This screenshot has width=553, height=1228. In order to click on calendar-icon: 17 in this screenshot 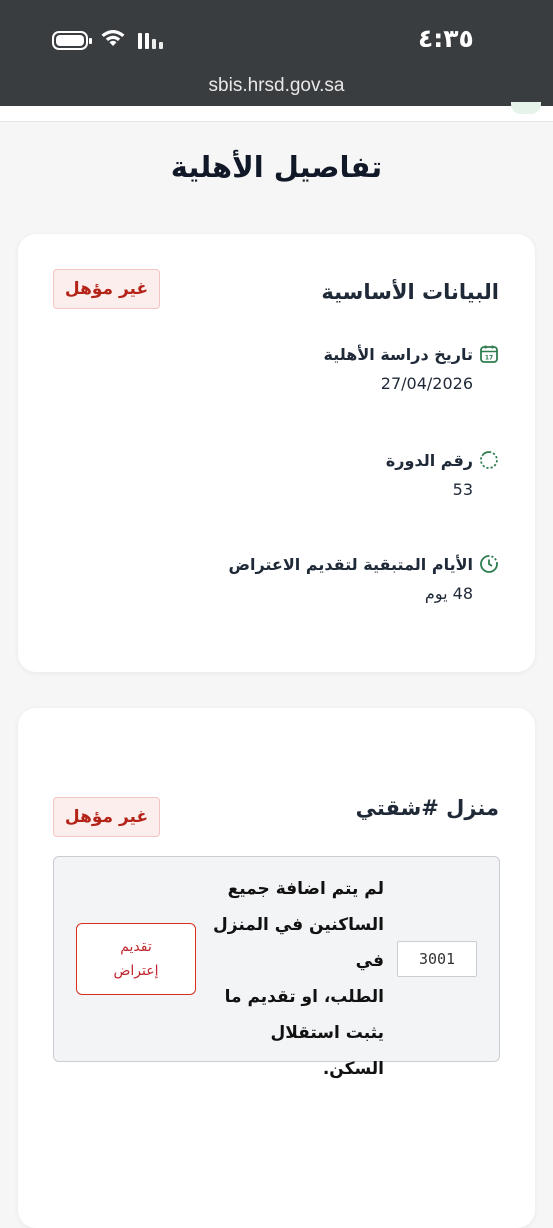, I will do `click(489, 354)`.